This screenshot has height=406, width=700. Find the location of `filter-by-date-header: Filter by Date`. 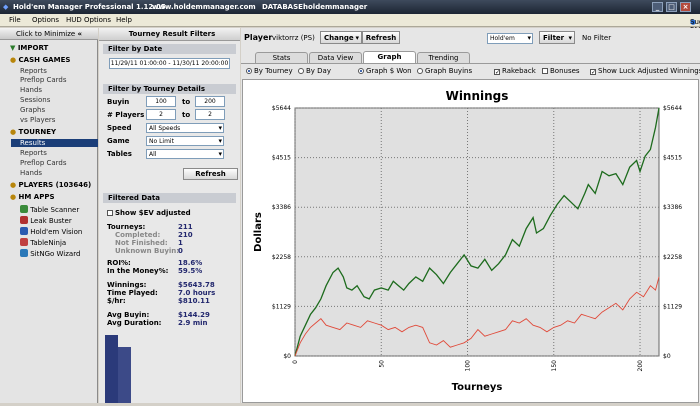

filter-by-date-header: Filter by Date is located at coordinates (169, 49).